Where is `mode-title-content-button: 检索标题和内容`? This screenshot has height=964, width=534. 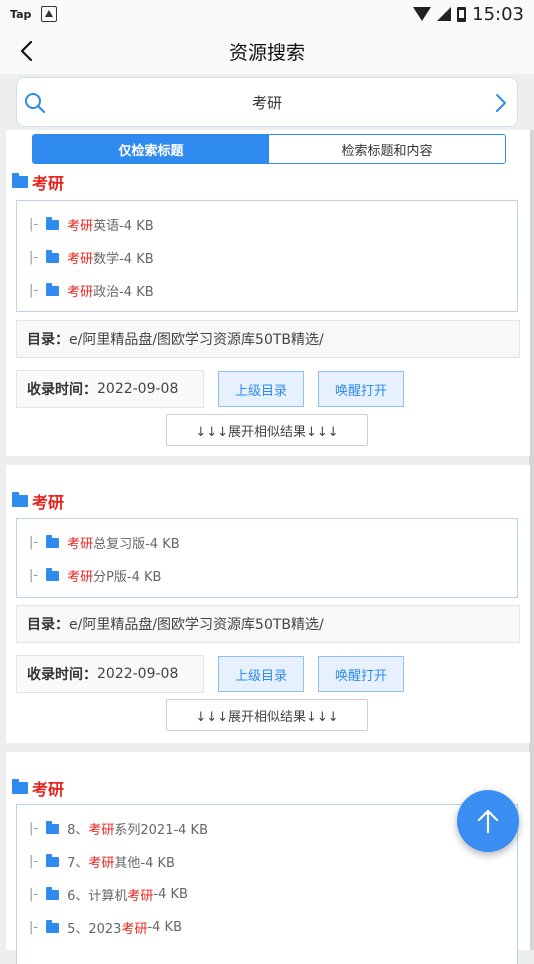 mode-title-content-button: 检索标题和内容 is located at coordinates (387, 149).